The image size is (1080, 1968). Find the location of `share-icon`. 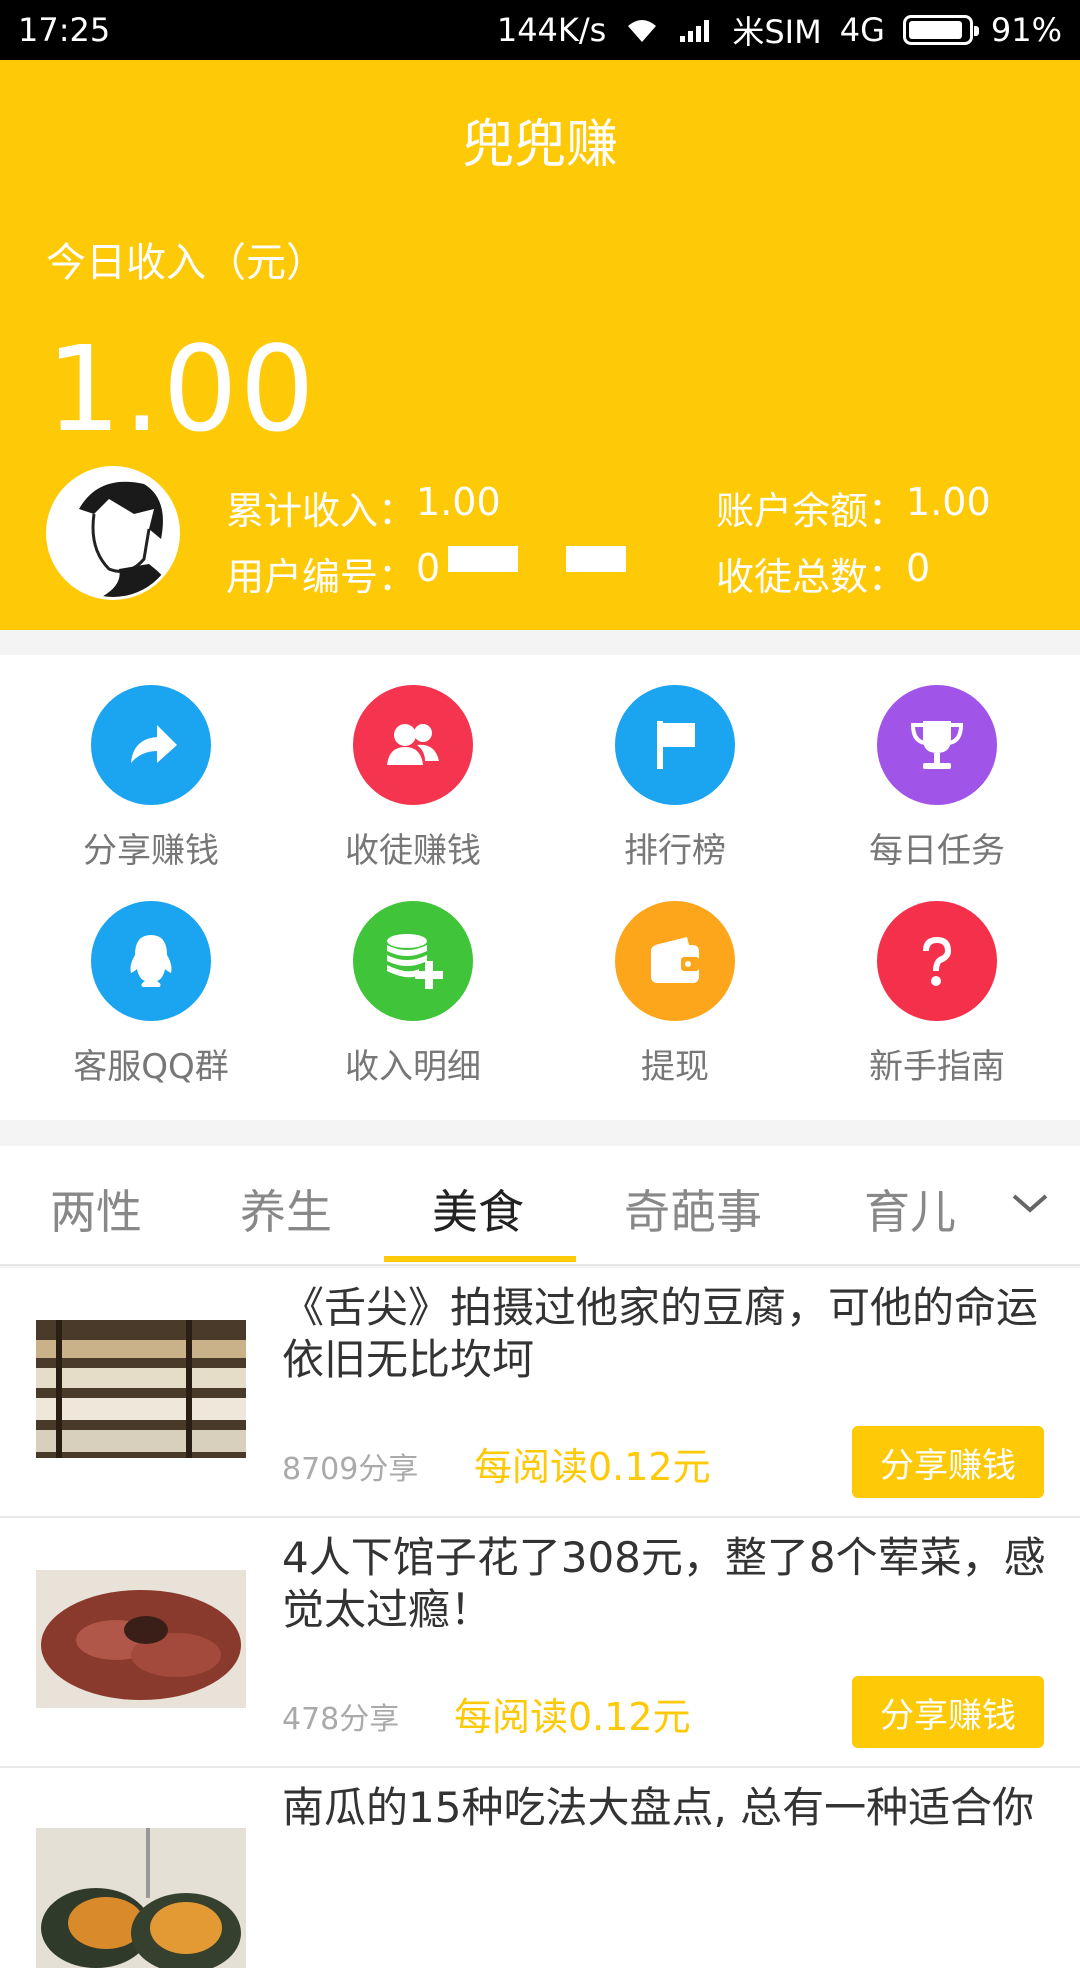

share-icon is located at coordinates (151, 745).